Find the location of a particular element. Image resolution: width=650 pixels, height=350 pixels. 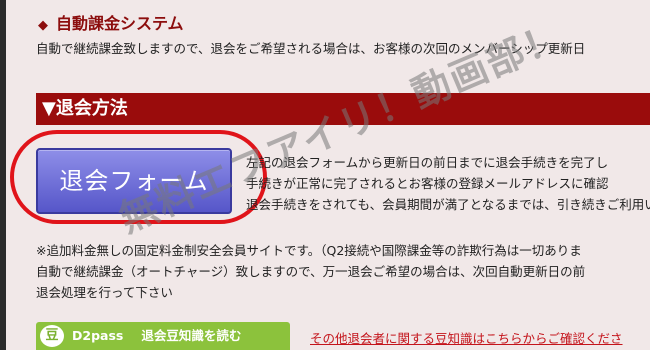

note-line: 退会処理を行って下さい is located at coordinates (104, 292).